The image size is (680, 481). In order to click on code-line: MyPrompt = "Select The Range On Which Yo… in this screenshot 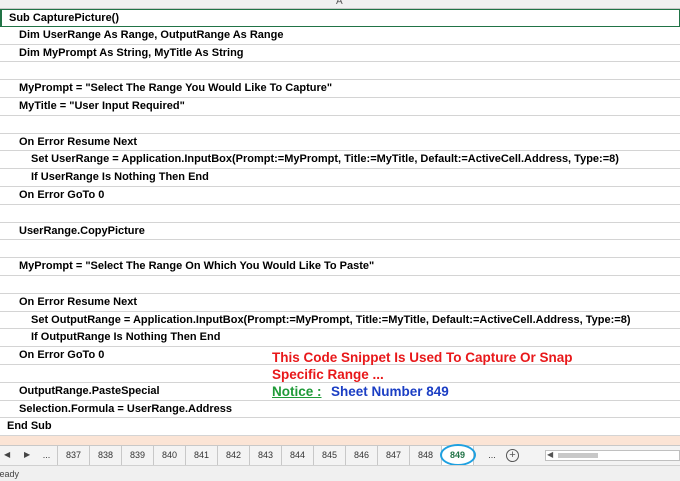, I will do `click(197, 266)`.